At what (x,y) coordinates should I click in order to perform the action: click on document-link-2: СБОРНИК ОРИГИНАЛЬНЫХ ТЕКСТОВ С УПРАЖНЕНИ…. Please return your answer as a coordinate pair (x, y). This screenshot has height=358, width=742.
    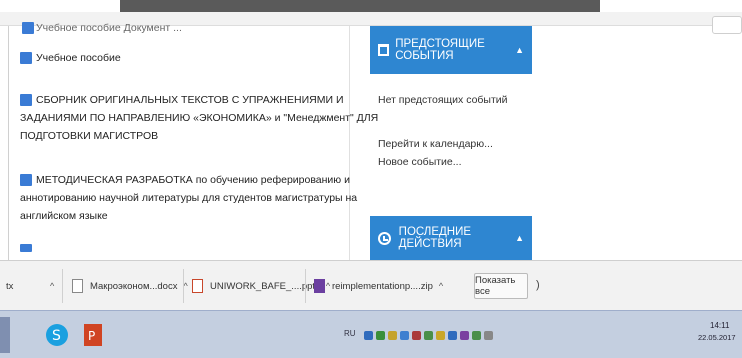
    Looking at the image, I should click on (190, 100).